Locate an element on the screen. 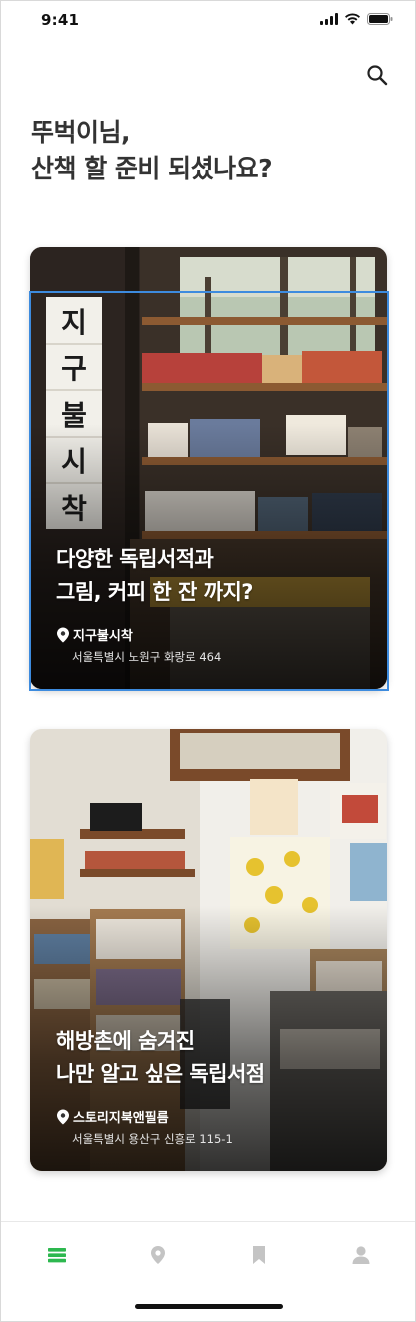  place-name: 지구불시착 is located at coordinates (103, 636).